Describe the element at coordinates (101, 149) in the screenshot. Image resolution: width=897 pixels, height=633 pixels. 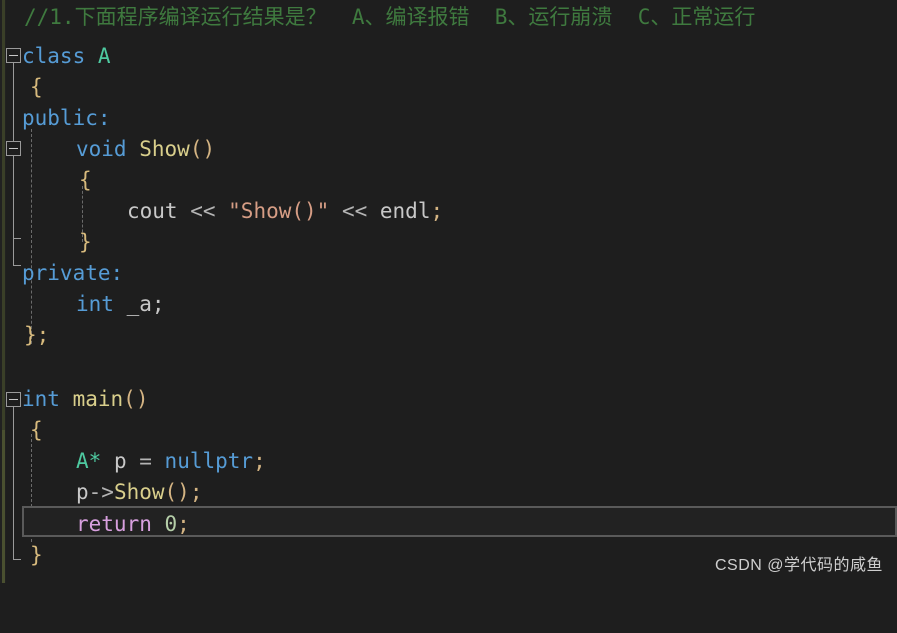
I see `token-keyword-void: void` at that location.